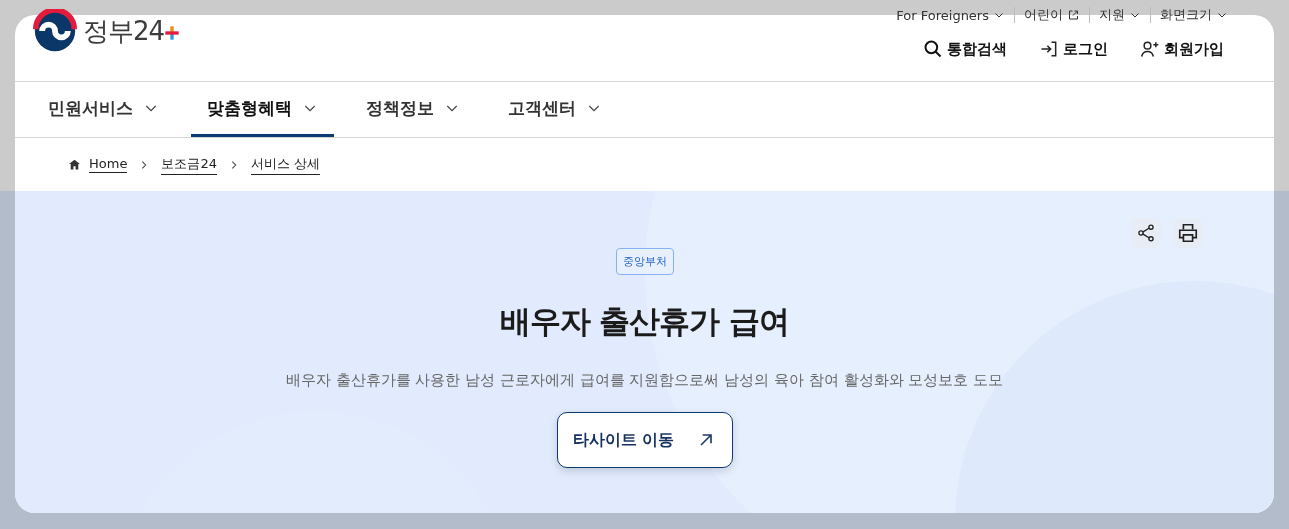 This screenshot has height=529, width=1289. What do you see at coordinates (107, 31) in the screenshot?
I see `logo: 정부24` at bounding box center [107, 31].